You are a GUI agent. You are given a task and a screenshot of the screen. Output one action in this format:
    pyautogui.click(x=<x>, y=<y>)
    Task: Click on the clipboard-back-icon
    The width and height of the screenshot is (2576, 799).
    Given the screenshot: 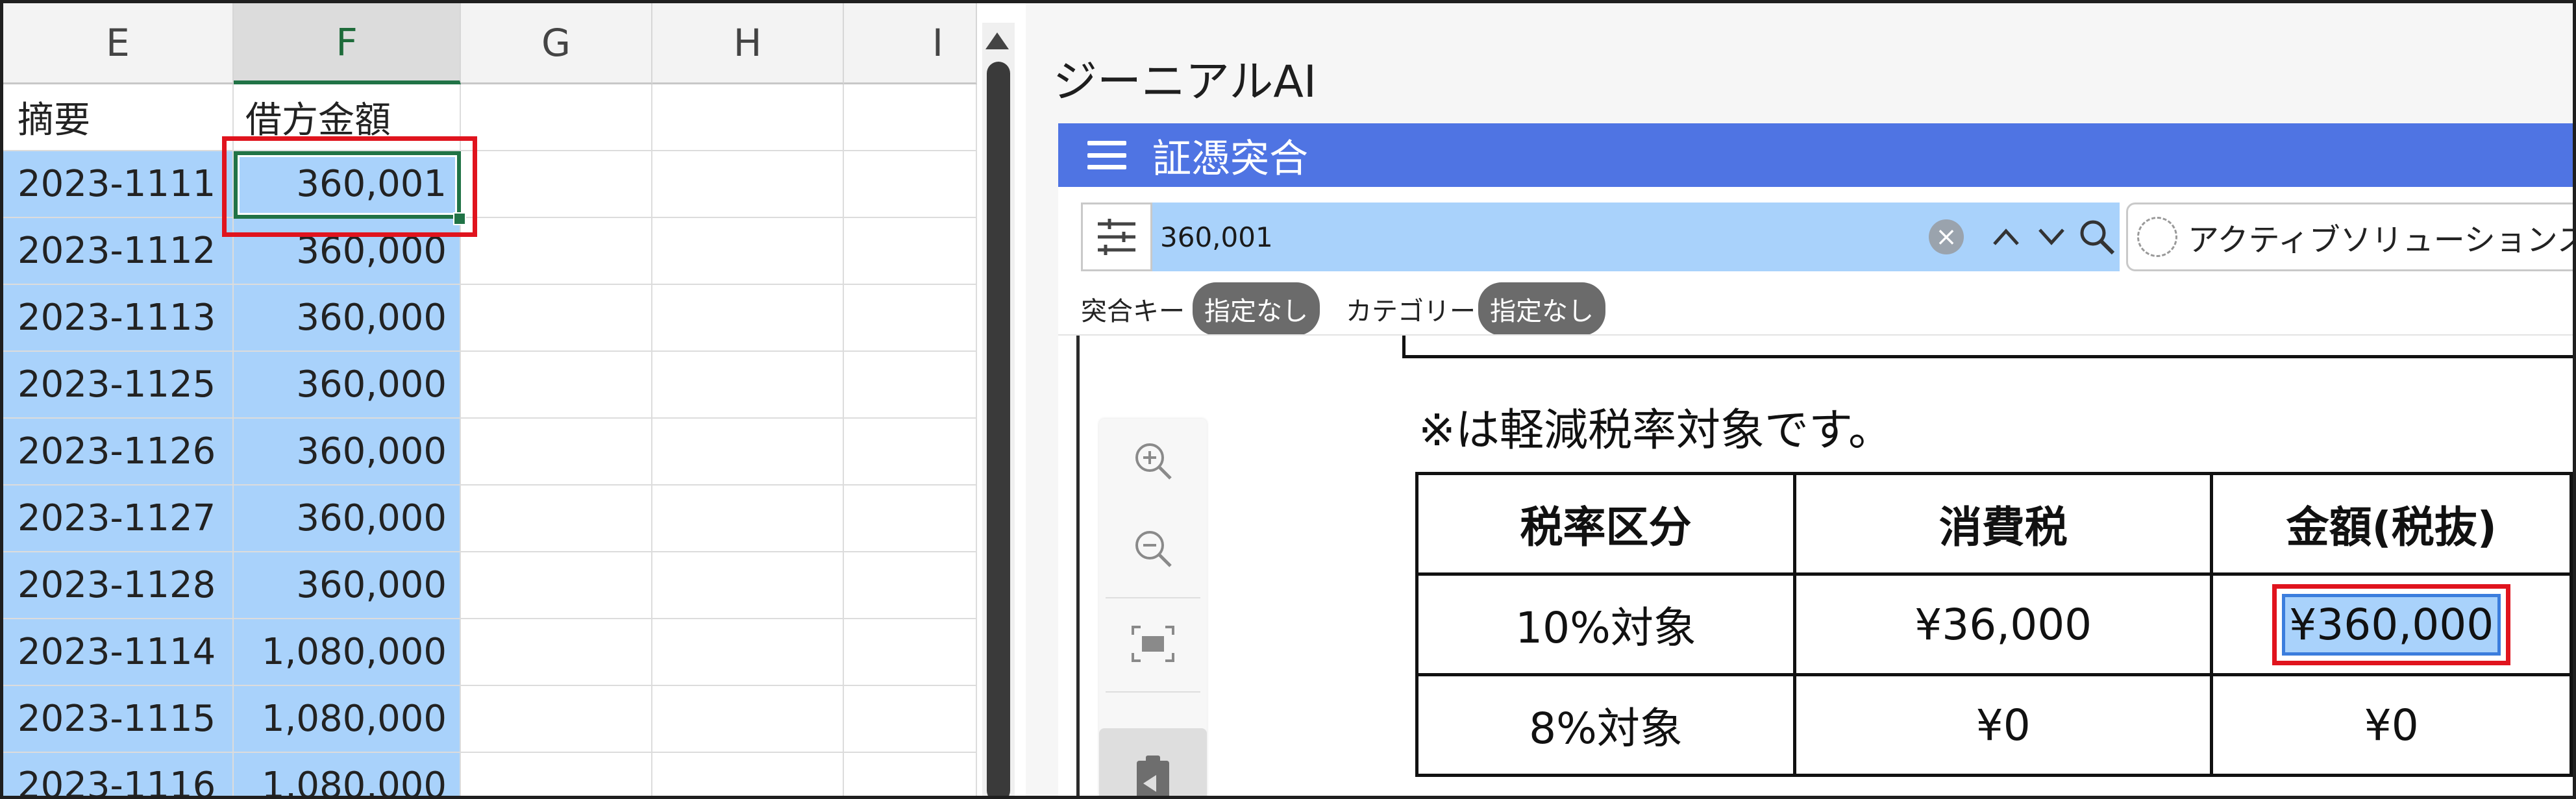 What is the action you would take?
    pyautogui.click(x=1153, y=776)
    